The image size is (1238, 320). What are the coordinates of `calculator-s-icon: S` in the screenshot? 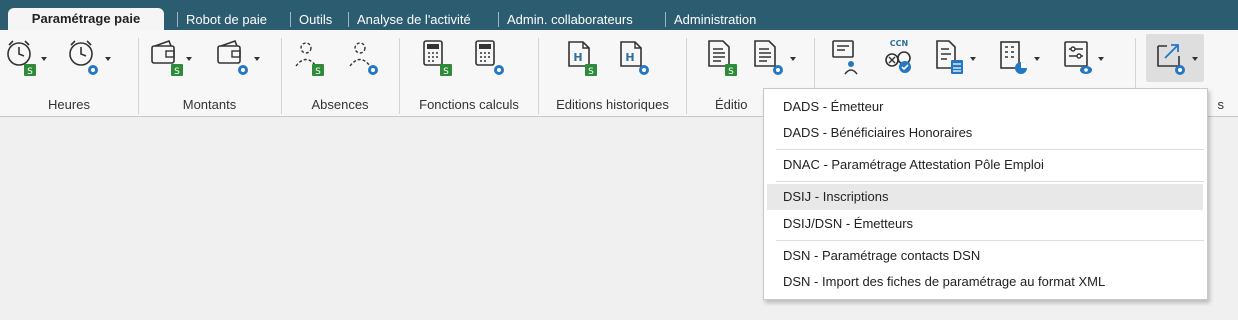 It's located at (437, 58).